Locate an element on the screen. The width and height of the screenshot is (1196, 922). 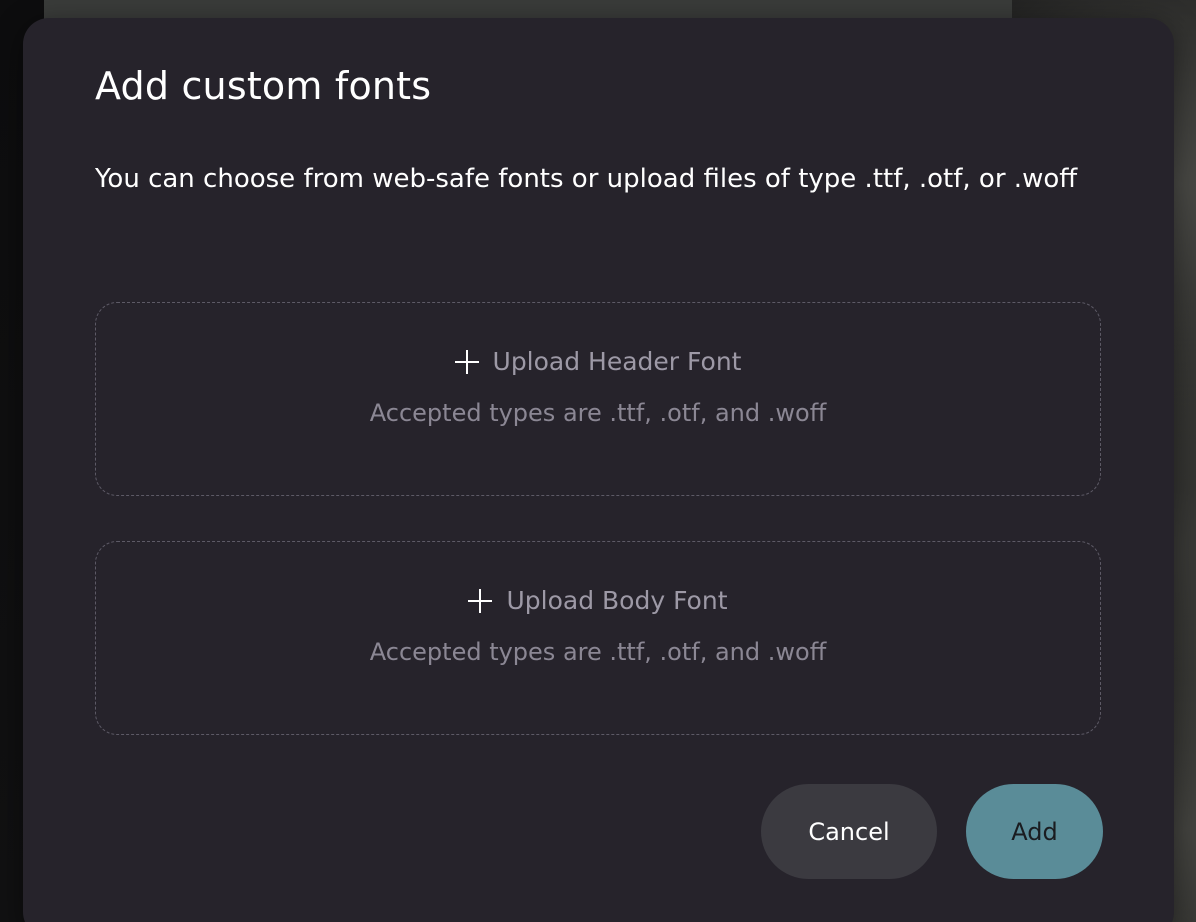
upload-body-font-label: Upload Body Font is located at coordinates (617, 600).